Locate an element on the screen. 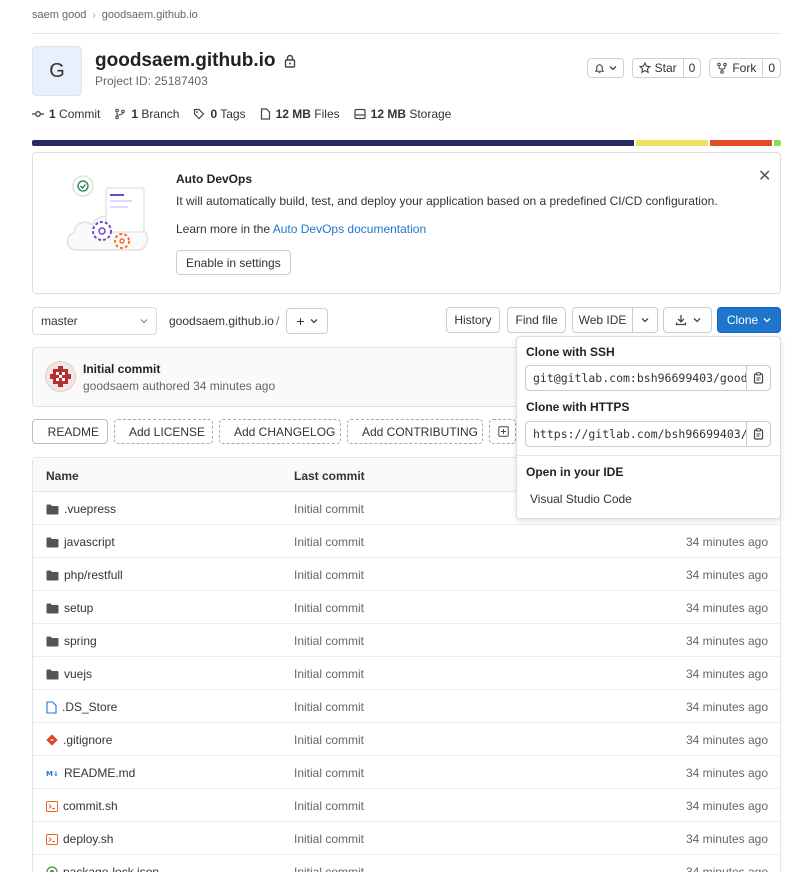  file-name: README.md is located at coordinates (99, 773).